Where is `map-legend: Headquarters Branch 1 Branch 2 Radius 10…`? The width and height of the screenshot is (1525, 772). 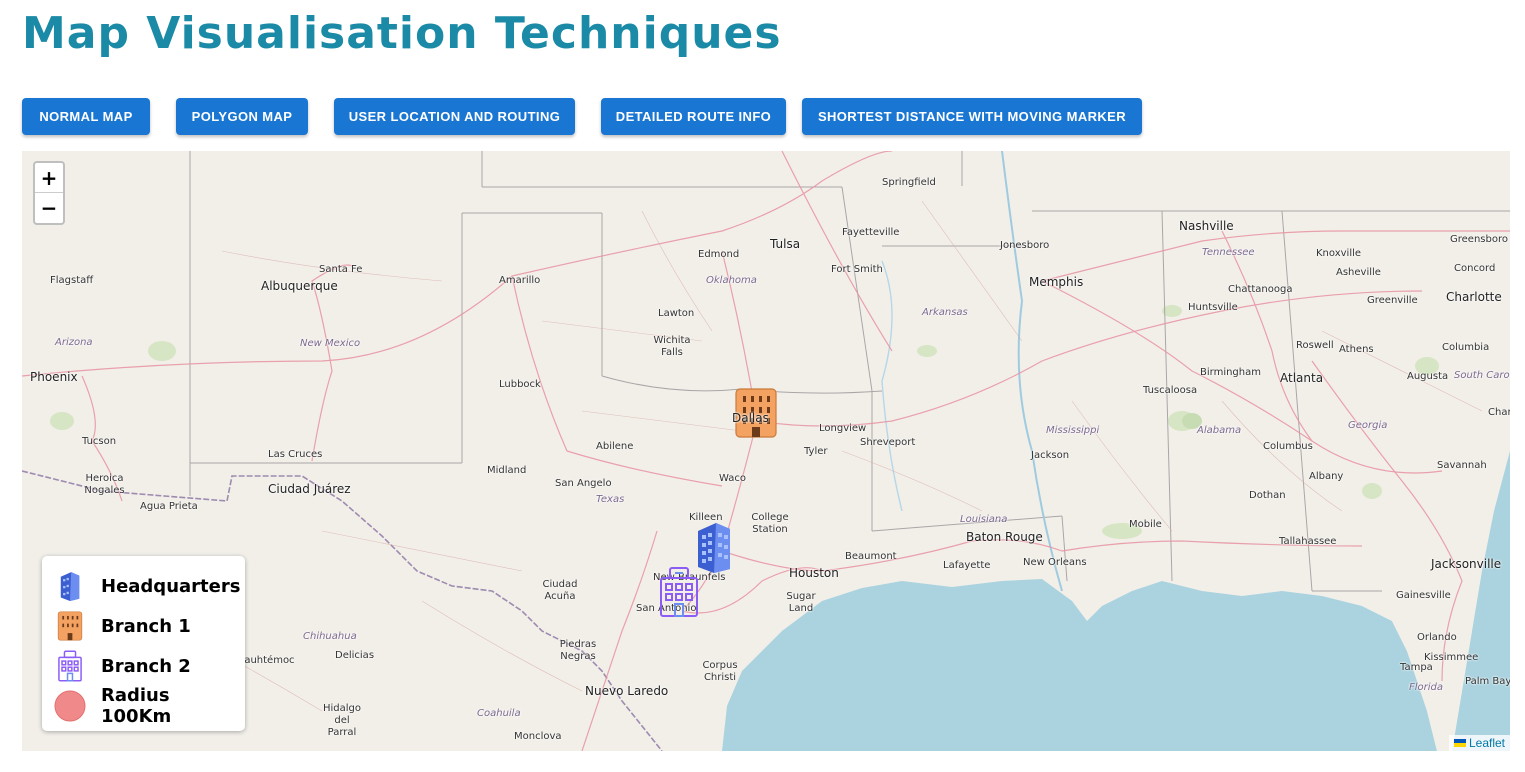 map-legend: Headquarters Branch 1 Branch 2 Radius 10… is located at coordinates (143, 643).